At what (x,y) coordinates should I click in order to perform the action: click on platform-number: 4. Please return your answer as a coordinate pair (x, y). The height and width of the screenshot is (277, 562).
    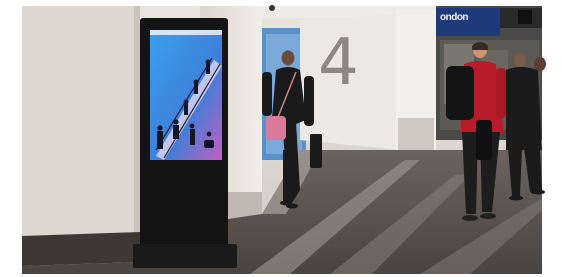
    Looking at the image, I should click on (338, 63).